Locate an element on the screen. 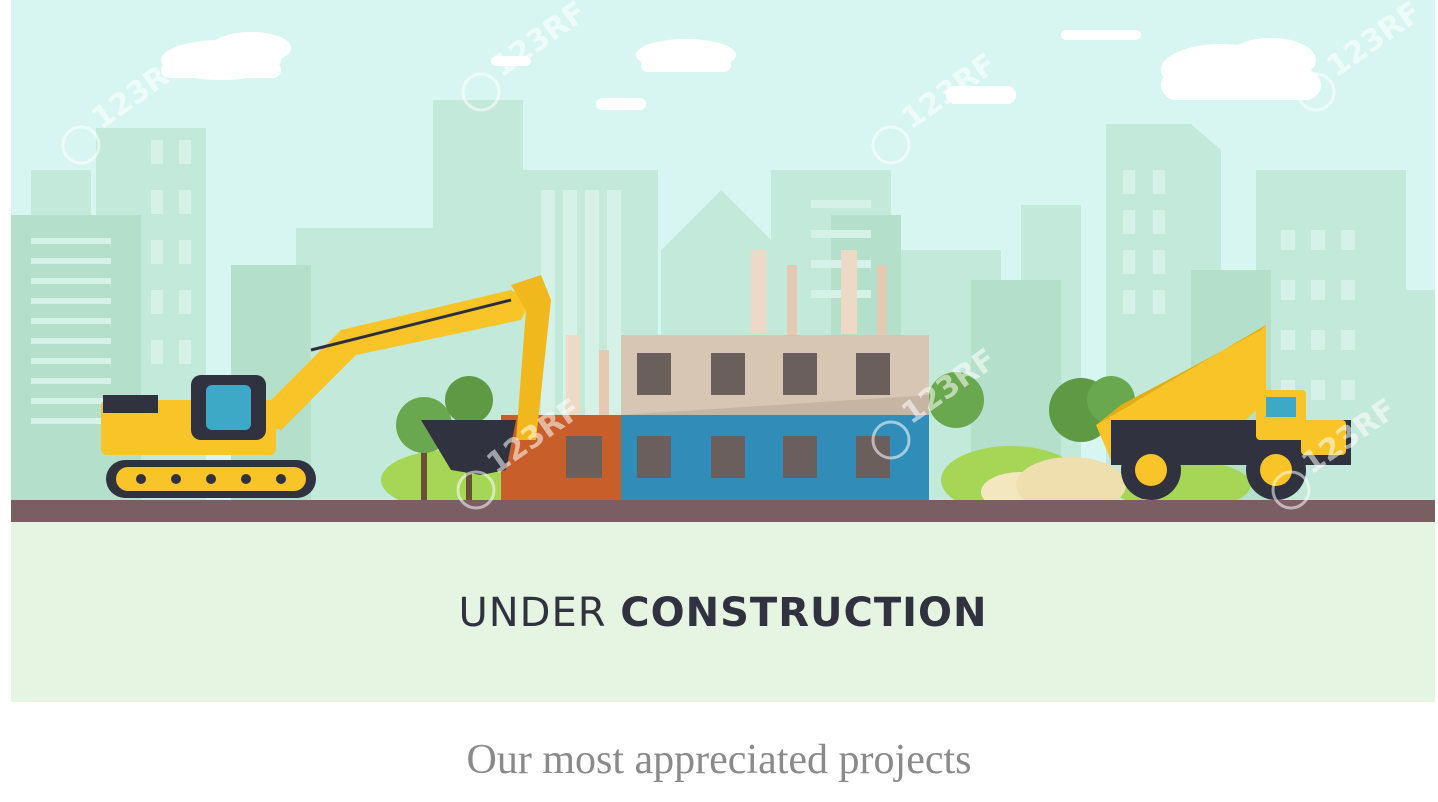 Image resolution: width=1438 pixels, height=802 pixels. road is located at coordinates (723, 511).